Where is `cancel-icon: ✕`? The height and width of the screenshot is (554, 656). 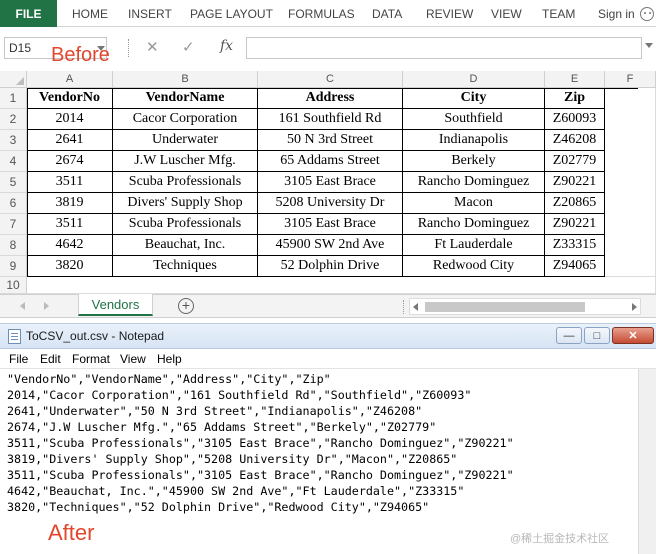
cancel-icon: ✕ is located at coordinates (152, 47).